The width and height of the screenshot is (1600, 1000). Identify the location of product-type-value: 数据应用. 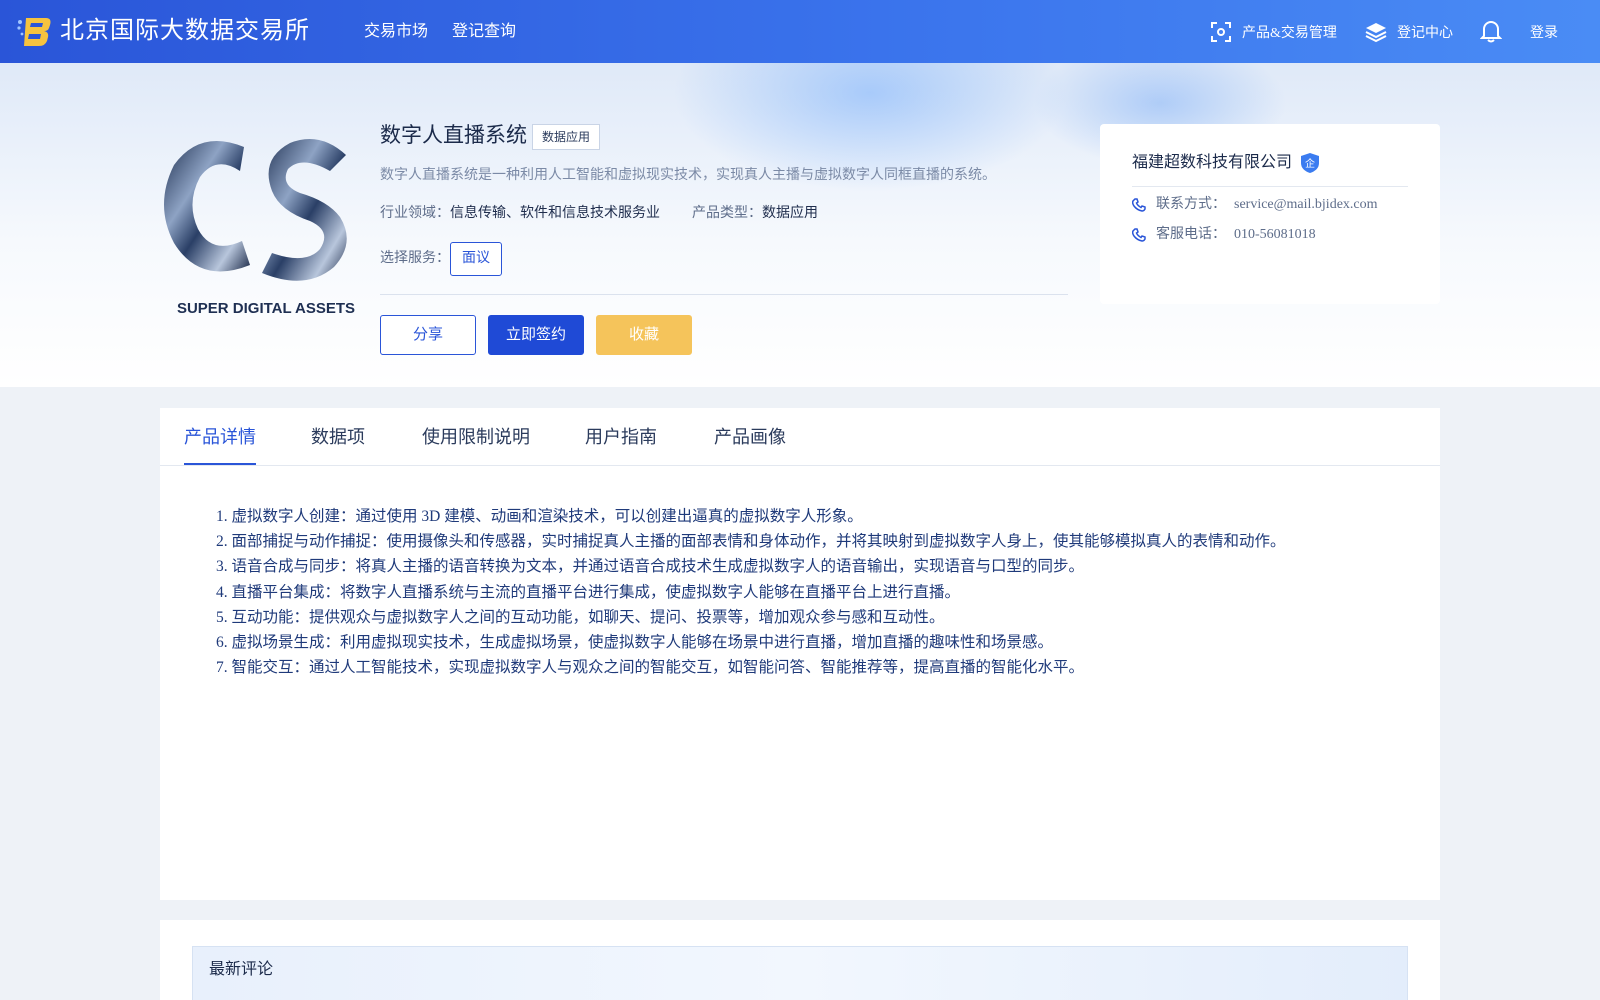
(790, 213).